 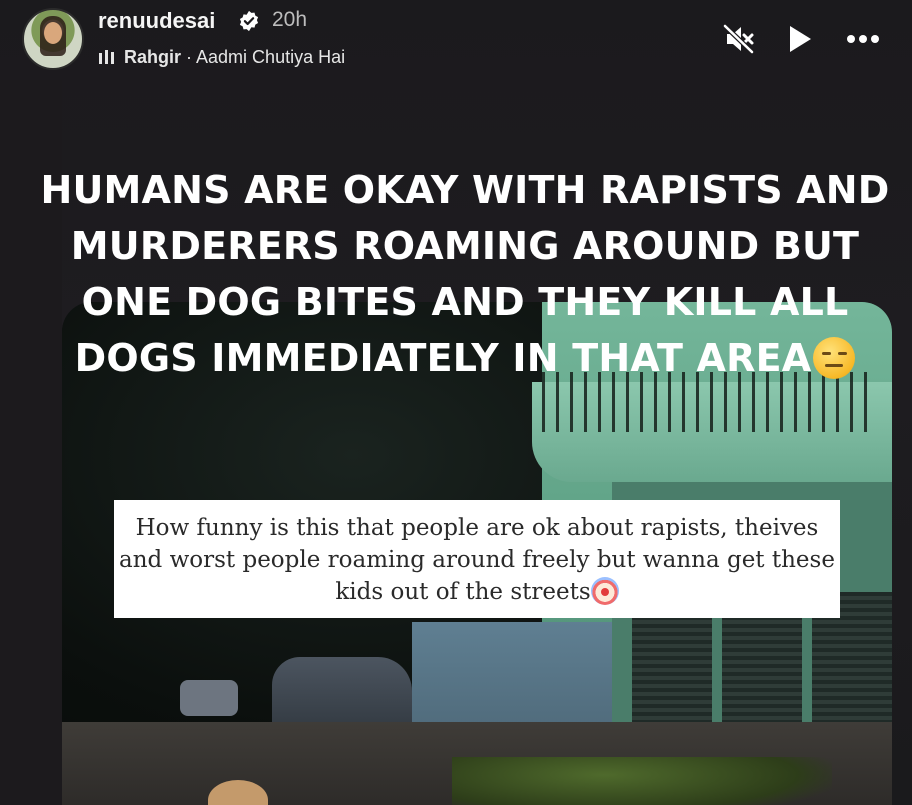 I want to click on post-time: 20h, so click(x=290, y=19).